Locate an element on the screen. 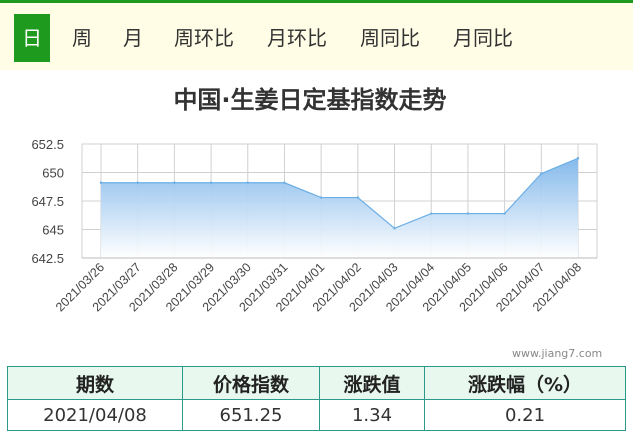 This screenshot has width=633, height=440. y-tick-label: 650 is located at coordinates (53, 173).